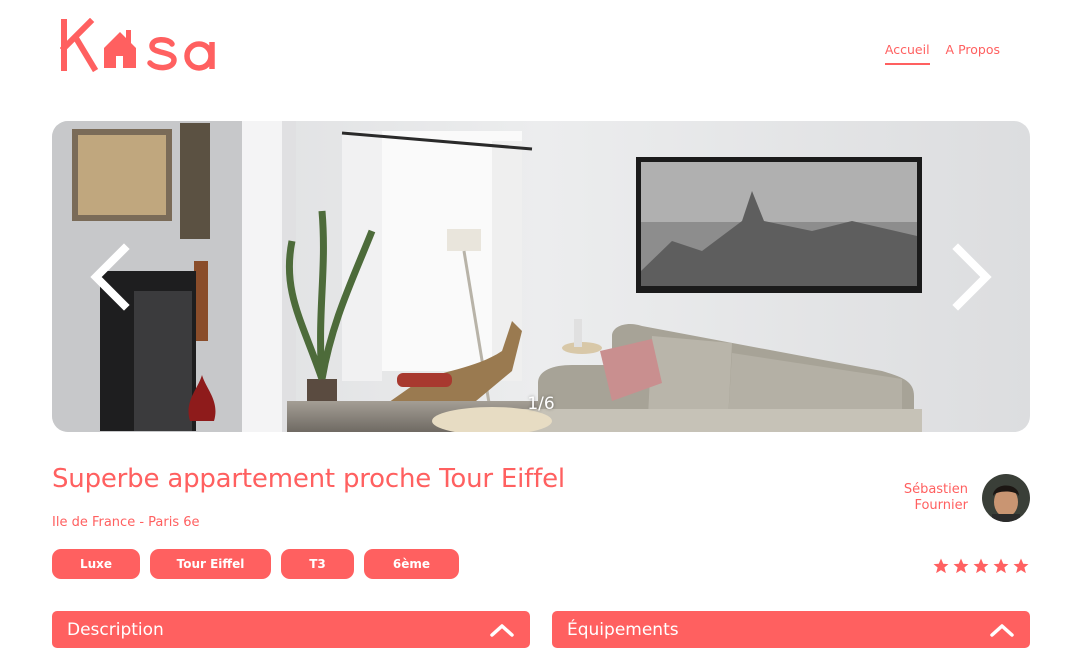 Image resolution: width=1082 pixels, height=656 pixels. Describe the element at coordinates (907, 53) in the screenshot. I see `nav-link-accueil: Accueil` at that location.